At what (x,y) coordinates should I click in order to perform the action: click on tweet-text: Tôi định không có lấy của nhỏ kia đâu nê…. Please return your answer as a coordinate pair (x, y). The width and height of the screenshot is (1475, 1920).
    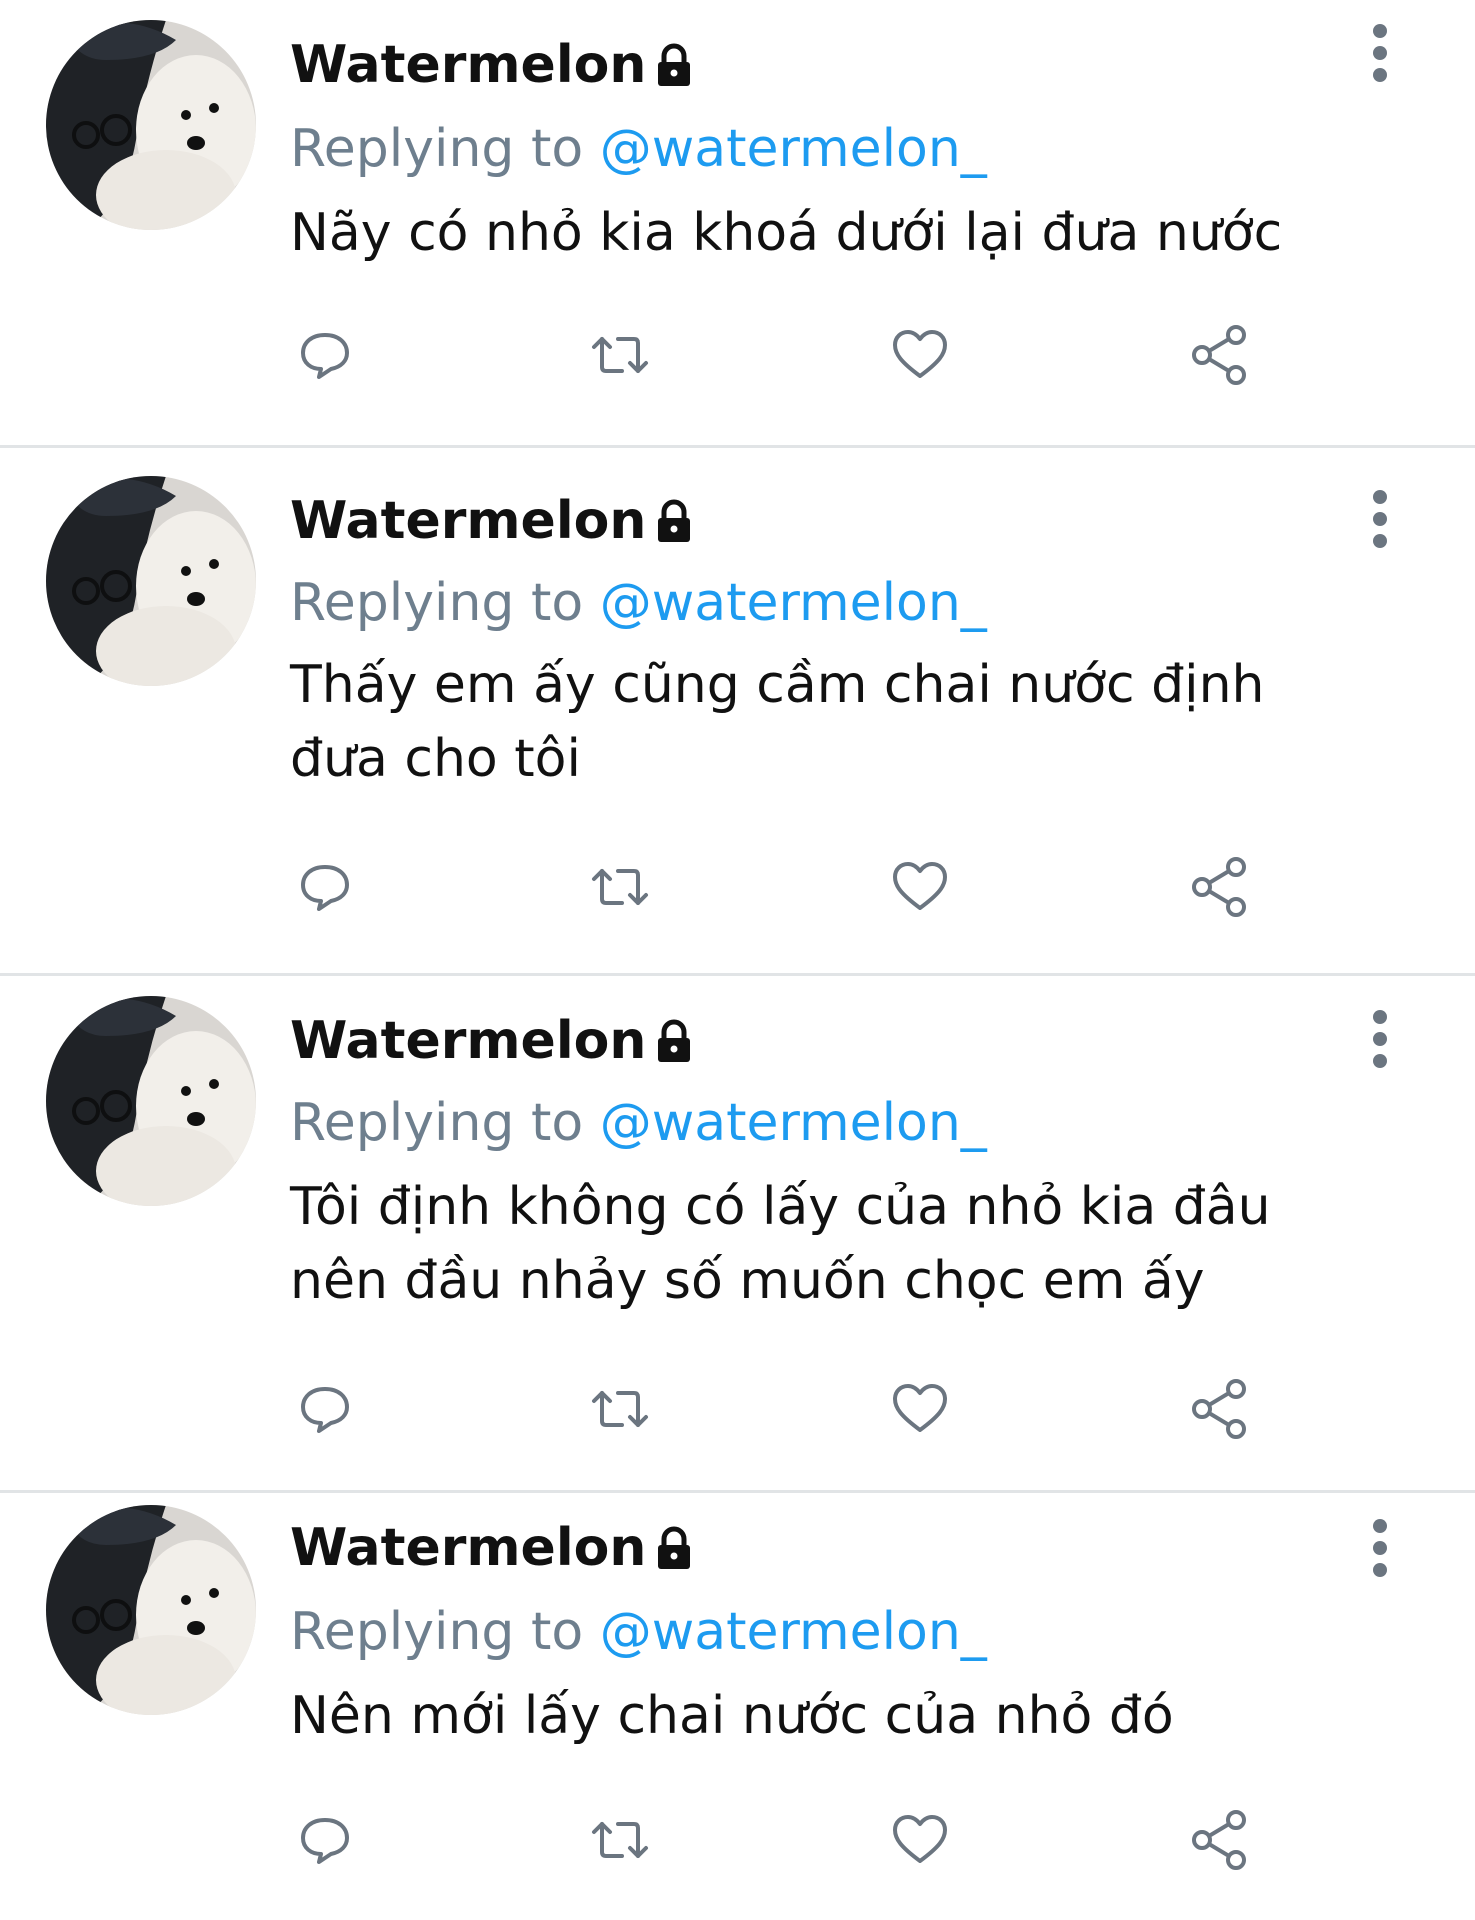
    Looking at the image, I should click on (780, 1244).